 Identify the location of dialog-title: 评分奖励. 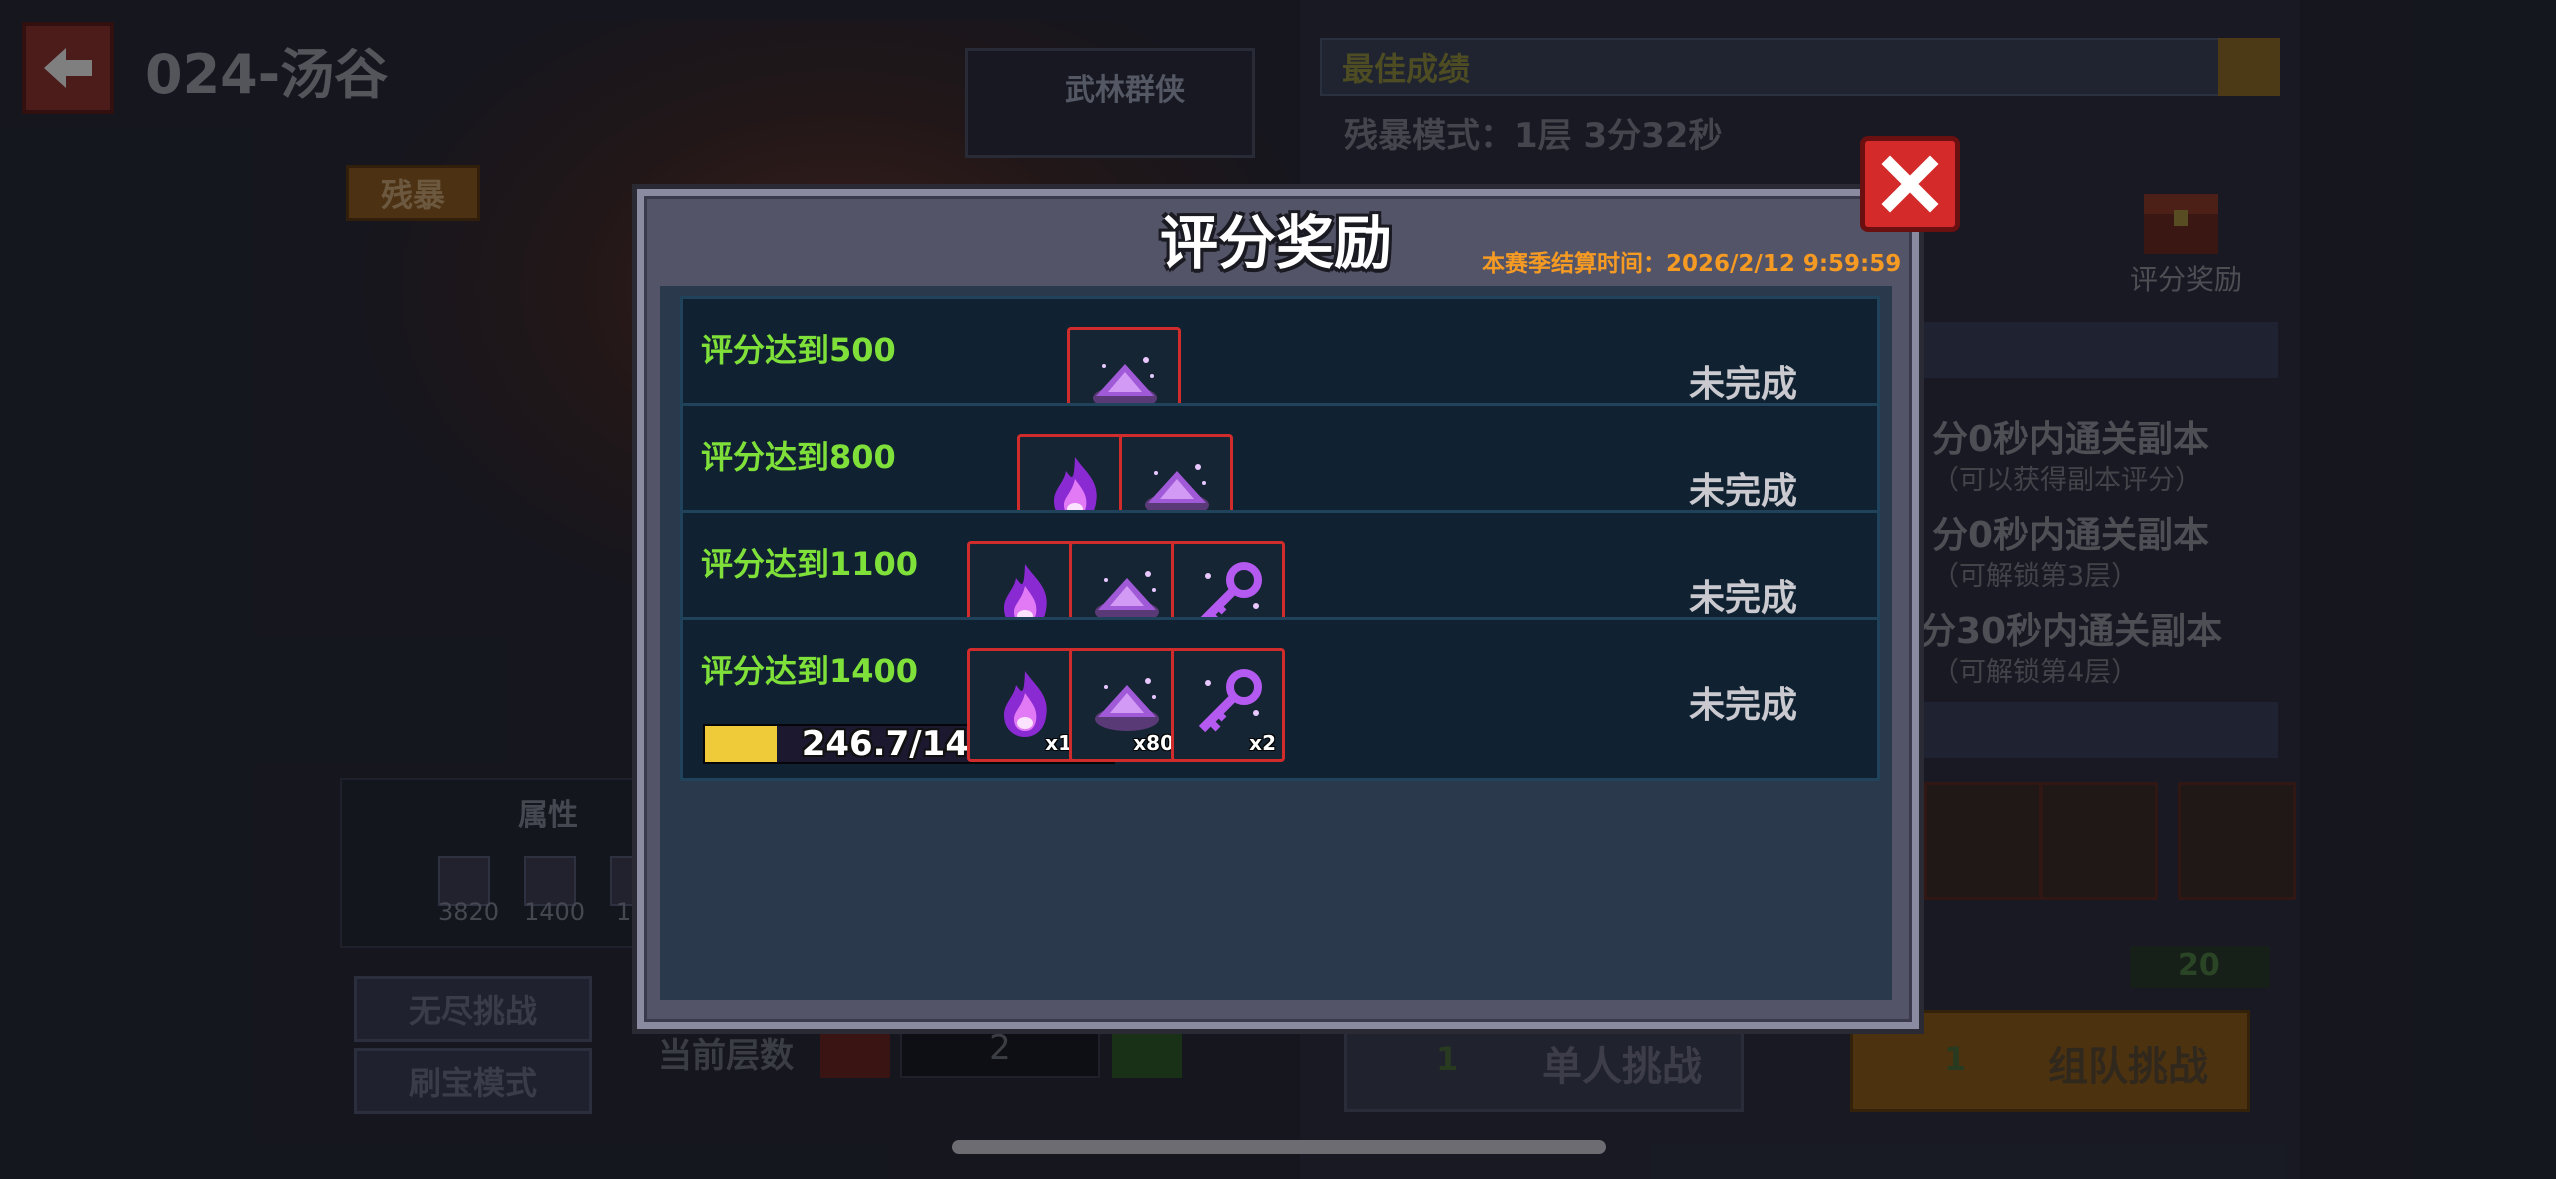
(1276, 243).